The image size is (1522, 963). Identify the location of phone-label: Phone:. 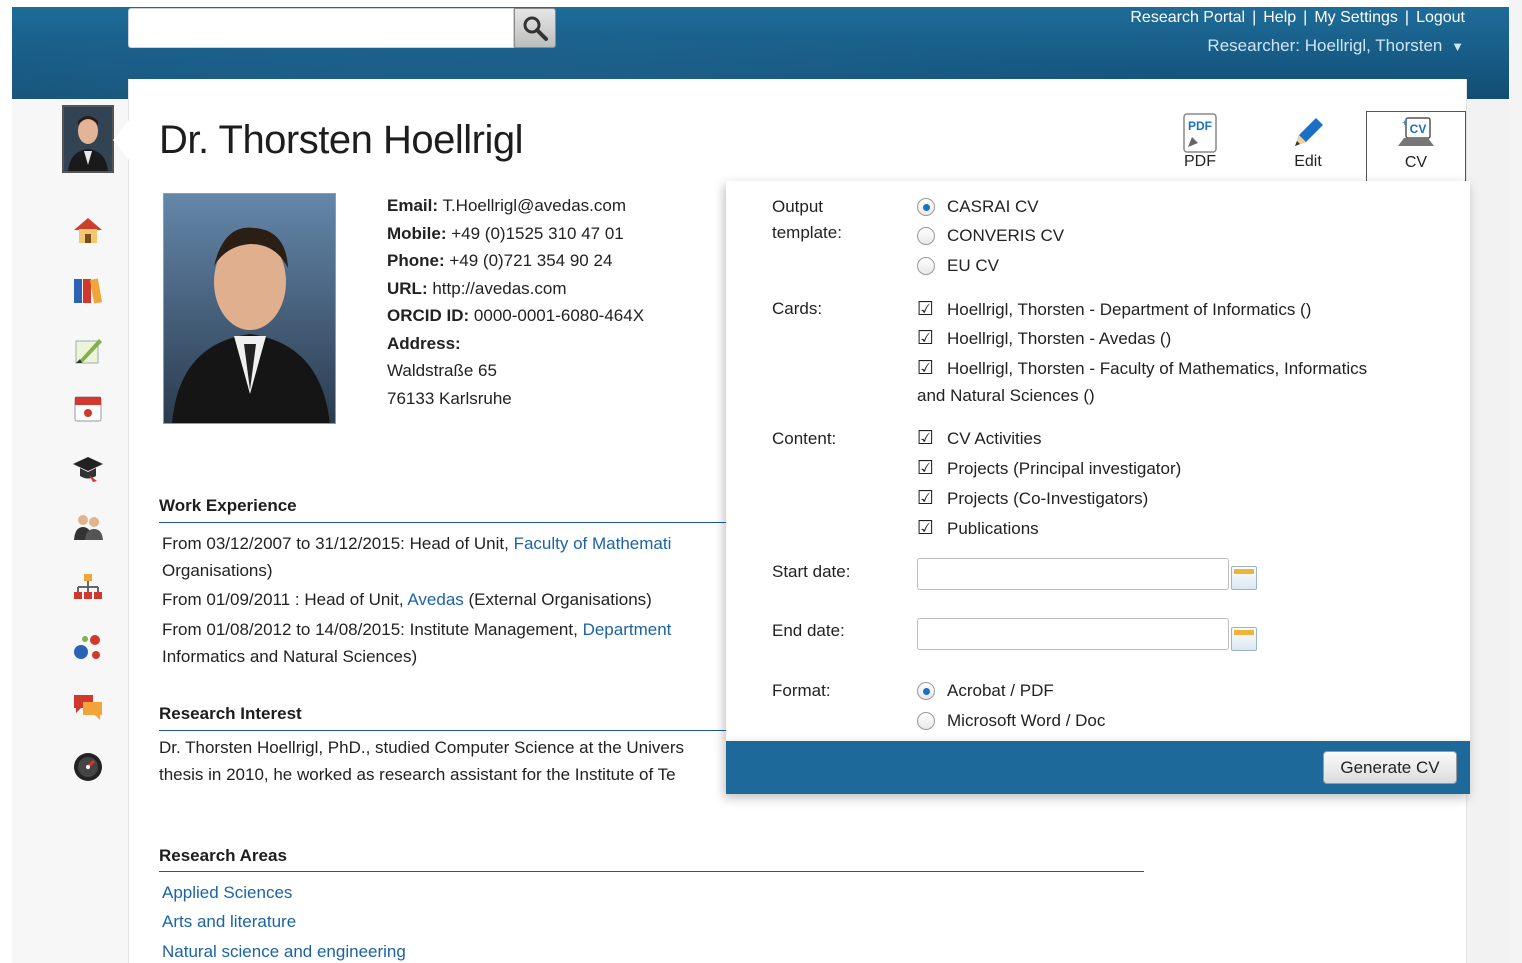
(416, 260).